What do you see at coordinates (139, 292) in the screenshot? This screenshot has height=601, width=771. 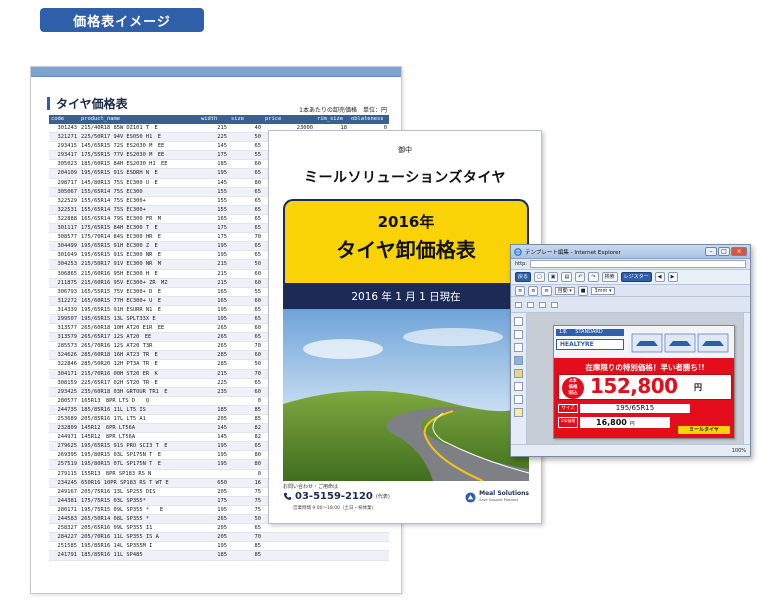 I see `table-cell: 165/55R15 75V EC300+ D E` at bounding box center [139, 292].